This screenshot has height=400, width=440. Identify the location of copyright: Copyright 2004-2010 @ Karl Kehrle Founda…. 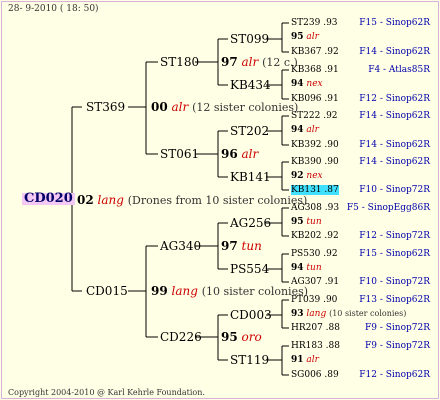
(106, 392).